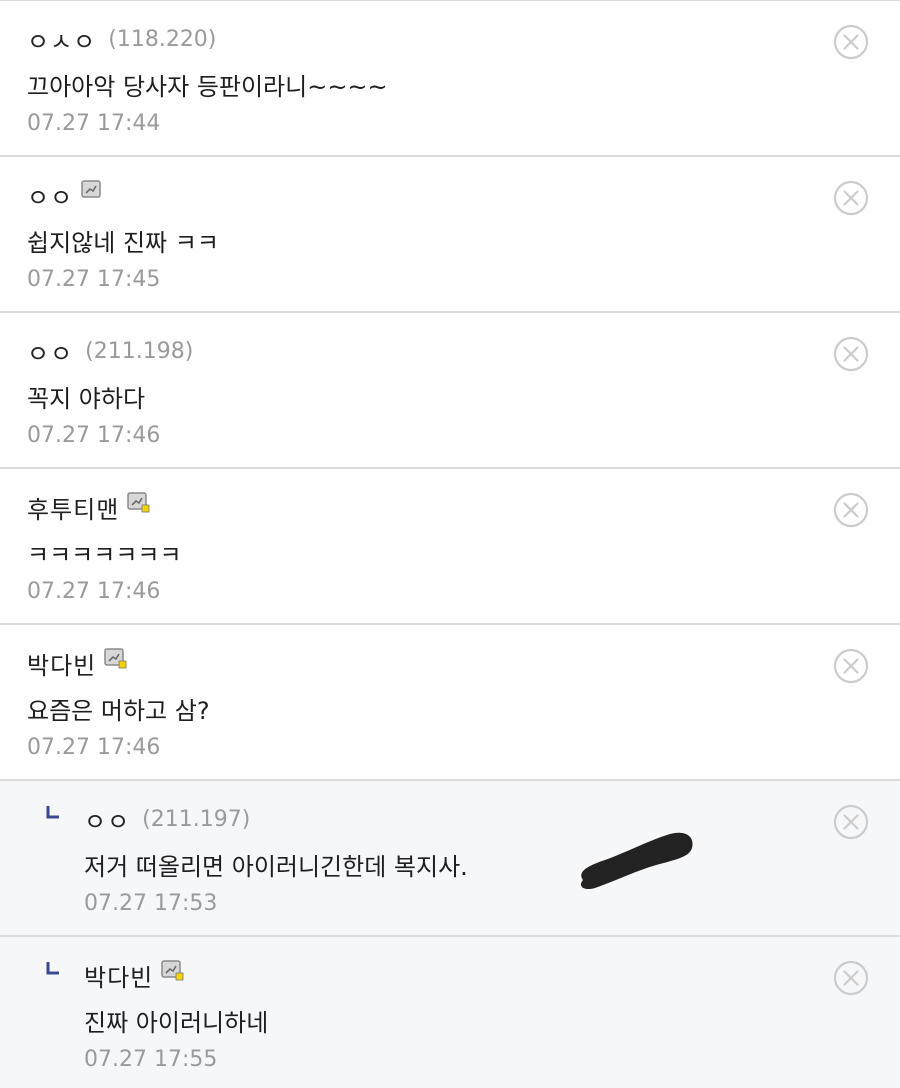 This screenshot has width=900, height=1088. I want to click on comment-text: 쉽지않네 진짜 ㅋㅋ, so click(123, 243).